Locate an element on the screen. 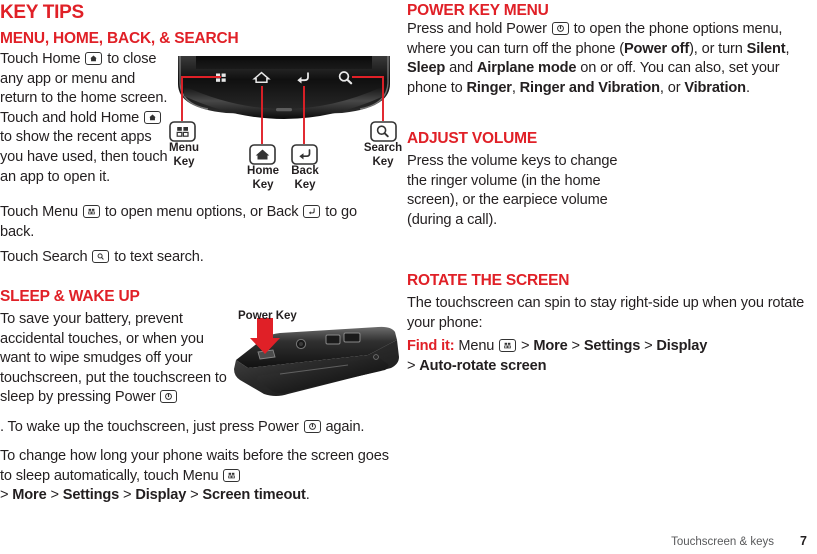  text-run: and is located at coordinates (461, 68).